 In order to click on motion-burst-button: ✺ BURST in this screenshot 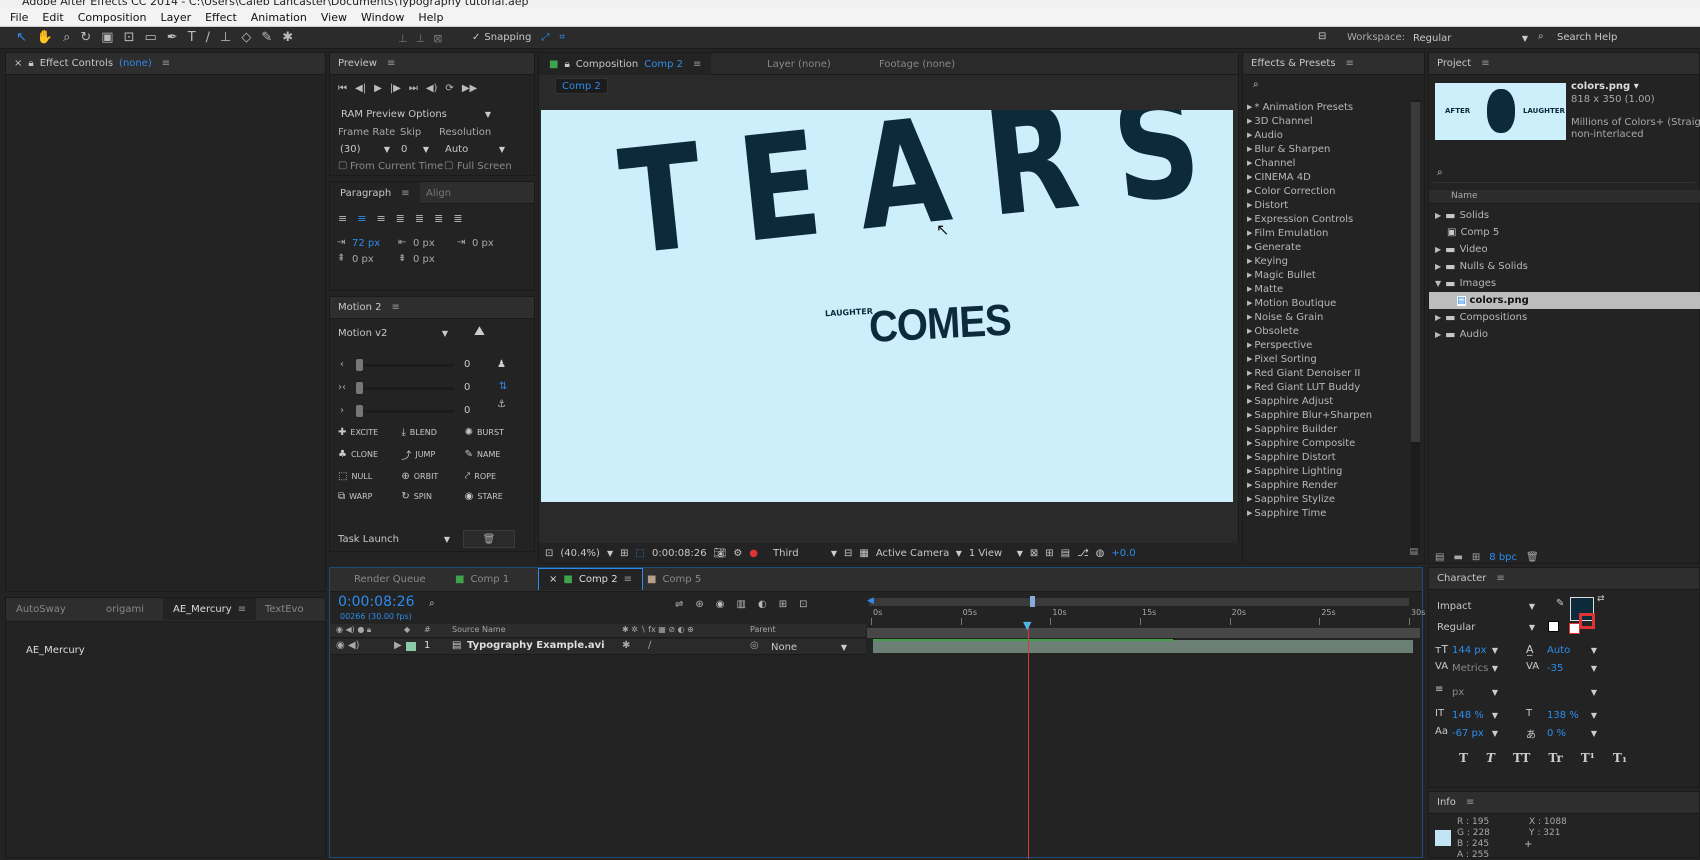, I will do `click(496, 432)`.